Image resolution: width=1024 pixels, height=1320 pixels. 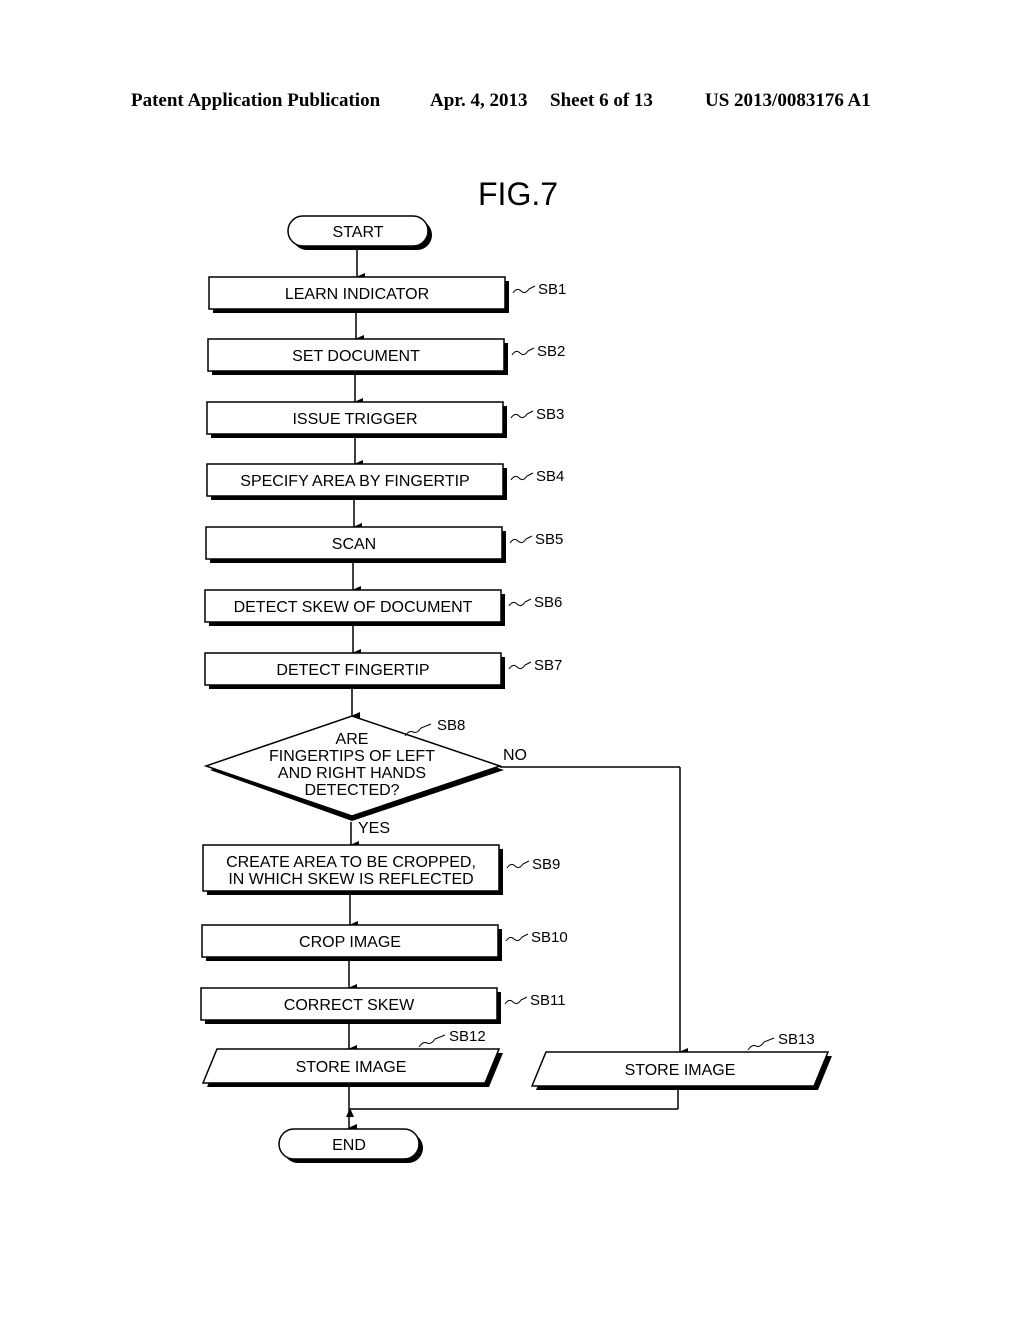 I want to click on step-label: ISSUE TRIGGER, so click(x=354, y=419).